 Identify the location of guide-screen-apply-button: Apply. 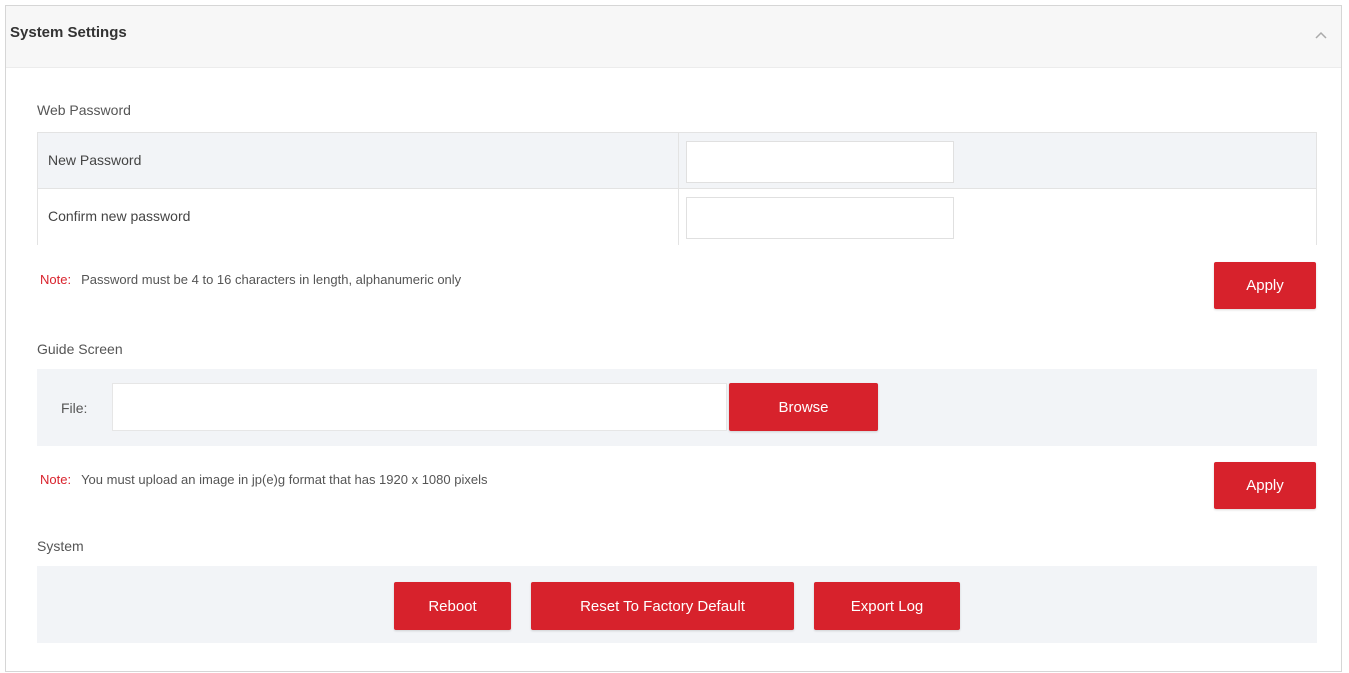
(1265, 485).